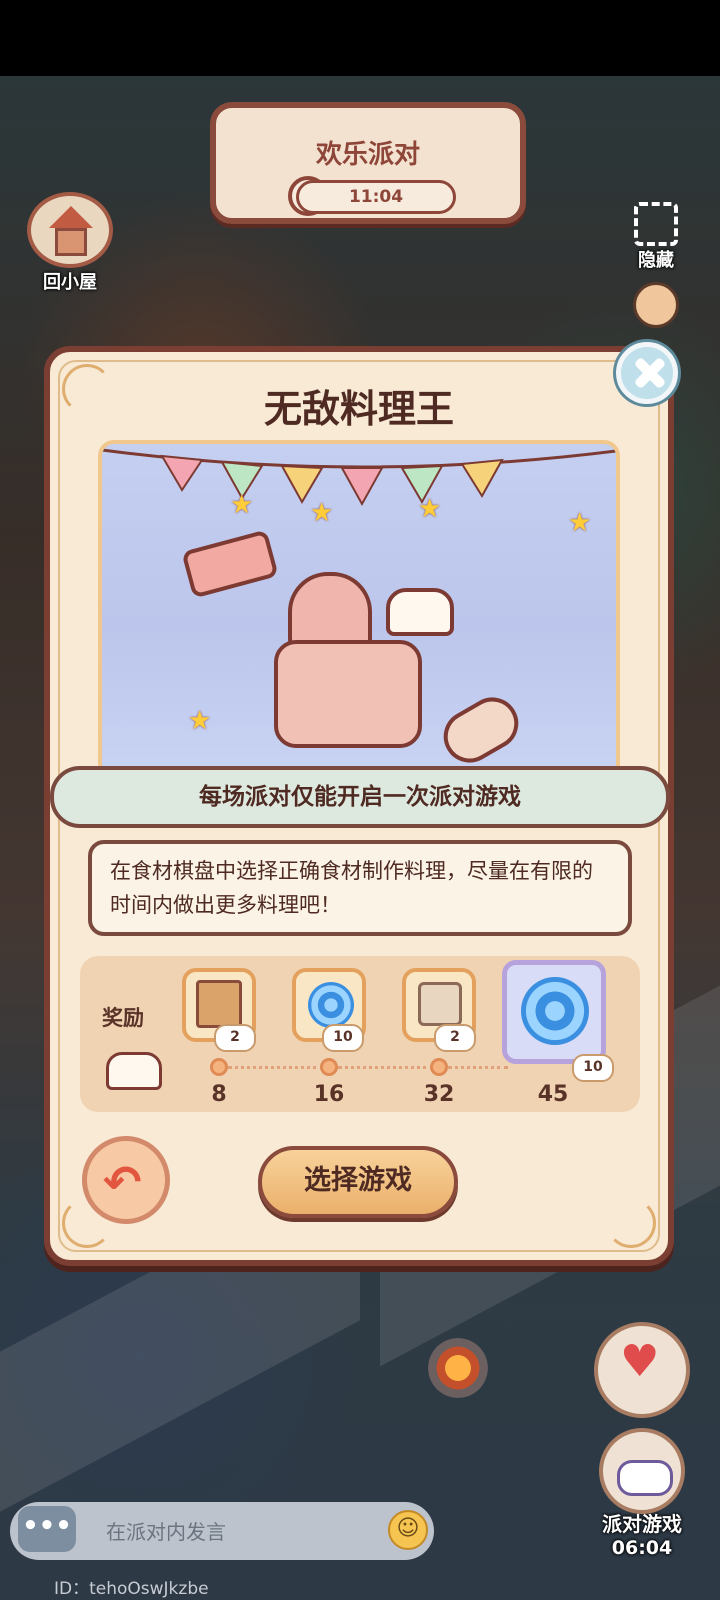  I want to click on emoji-icon: ☺, so click(408, 1530).